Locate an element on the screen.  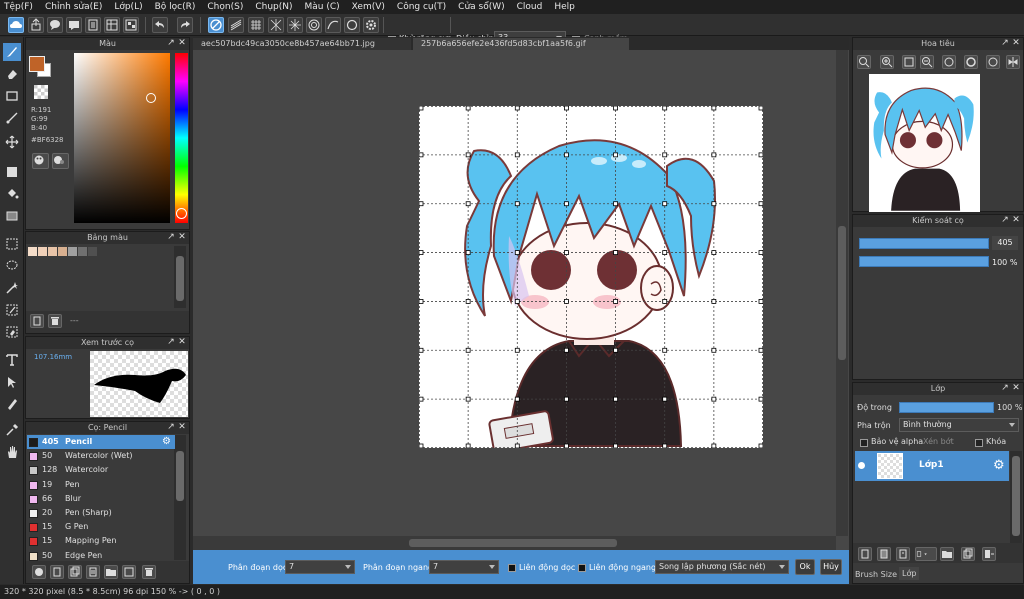
eraser-tool-icon is located at coordinates (12, 74).